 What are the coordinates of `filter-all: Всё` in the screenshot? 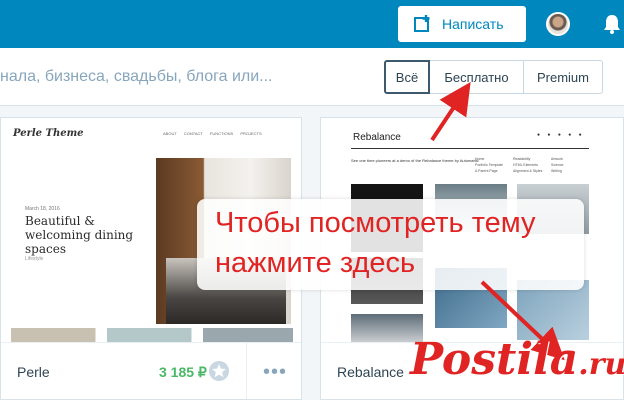 It's located at (407, 77).